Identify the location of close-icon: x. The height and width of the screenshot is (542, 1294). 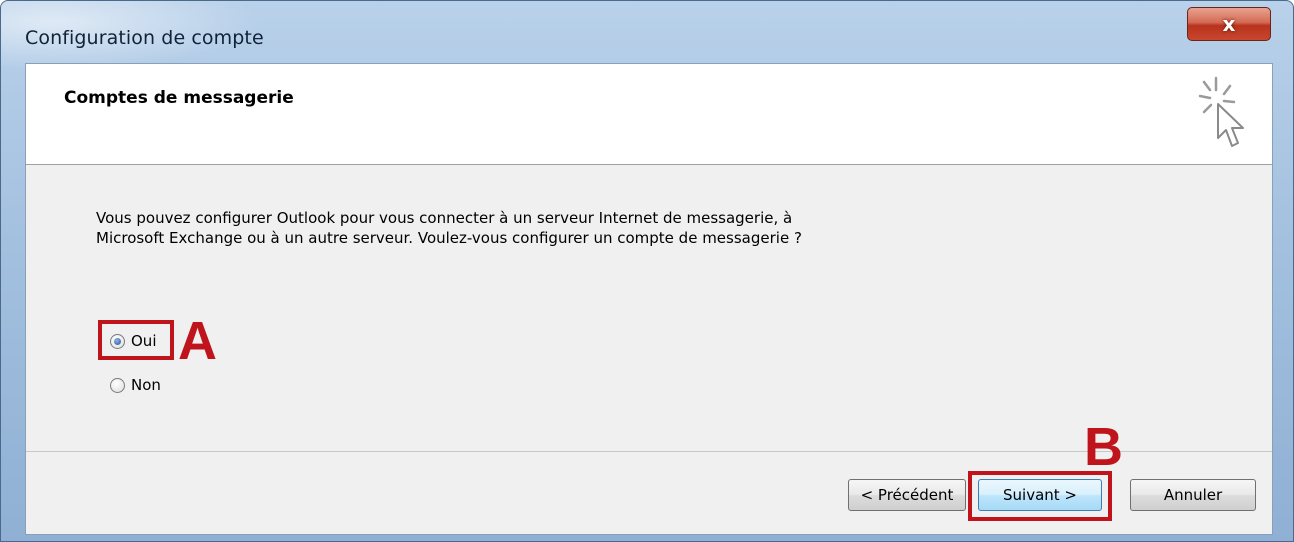
(1229, 24).